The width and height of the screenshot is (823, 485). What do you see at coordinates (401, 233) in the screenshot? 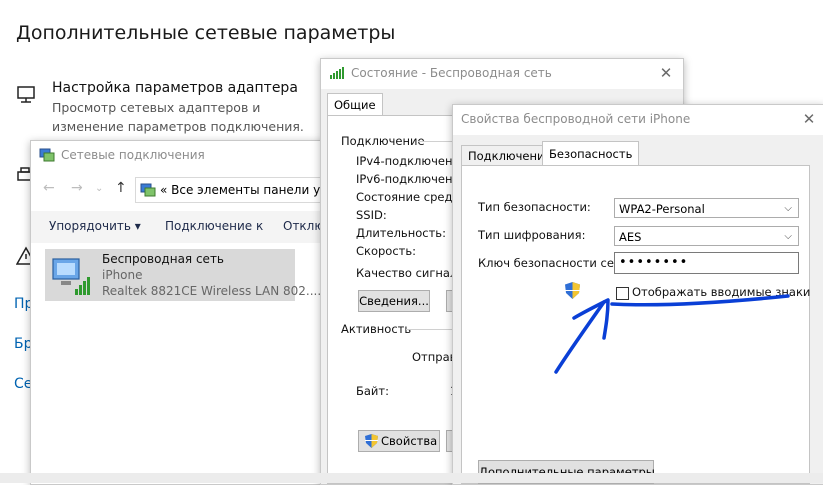
I see `duration-label: Длительность:` at bounding box center [401, 233].